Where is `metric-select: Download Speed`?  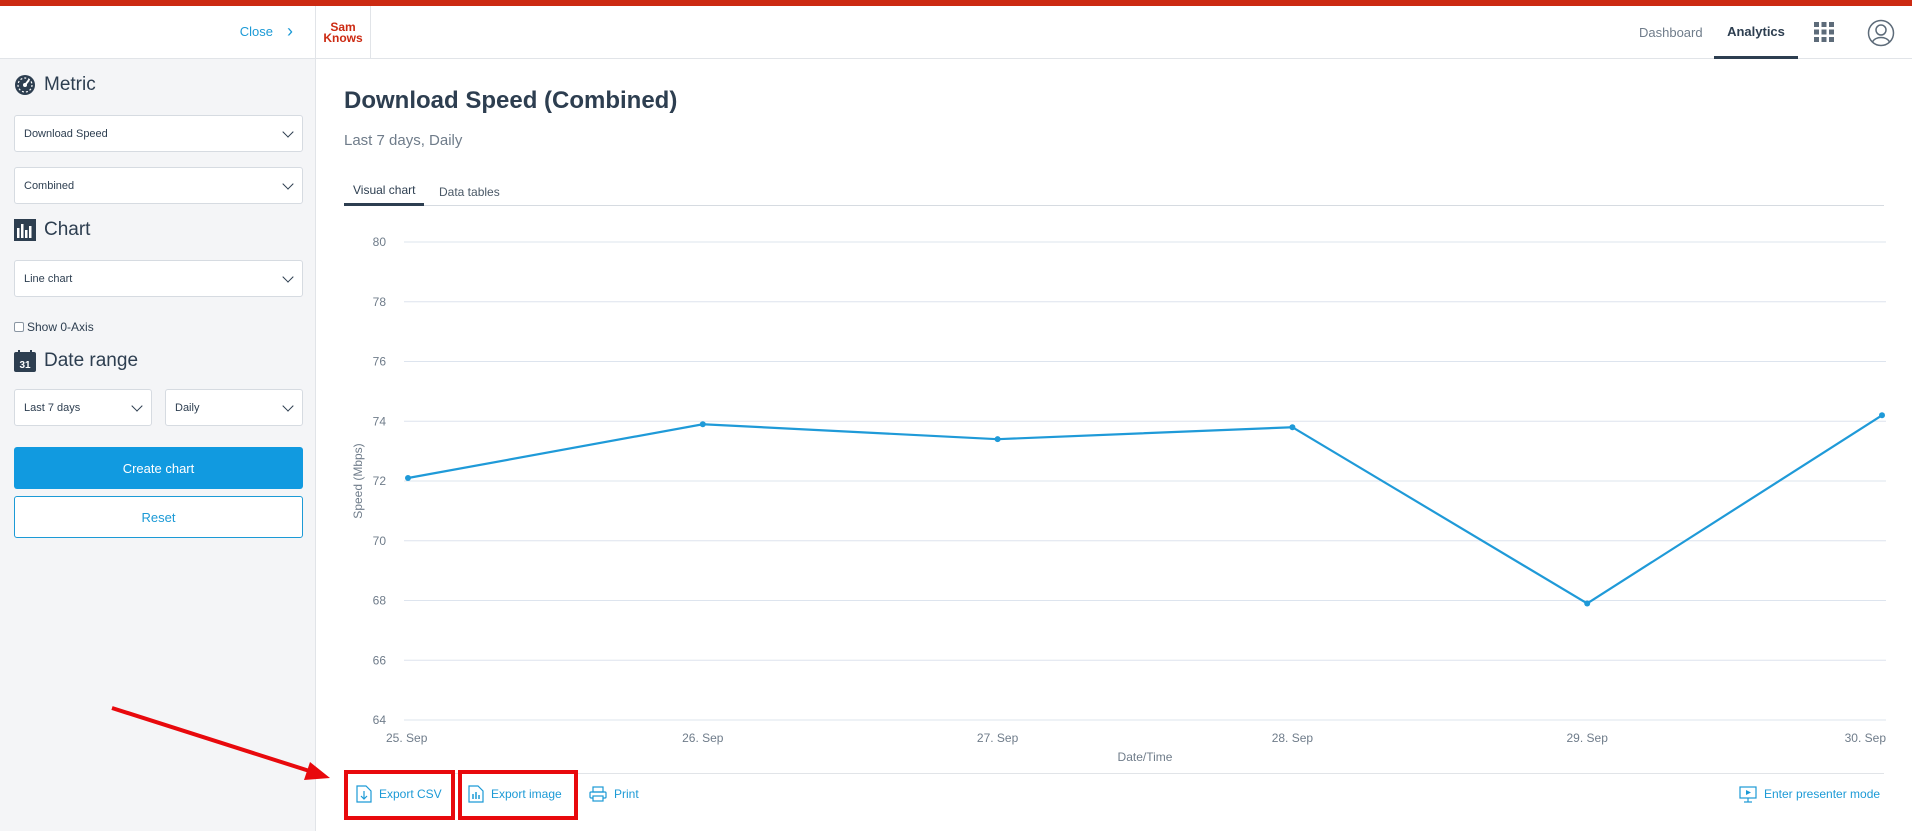
metric-select: Download Speed is located at coordinates (158, 133).